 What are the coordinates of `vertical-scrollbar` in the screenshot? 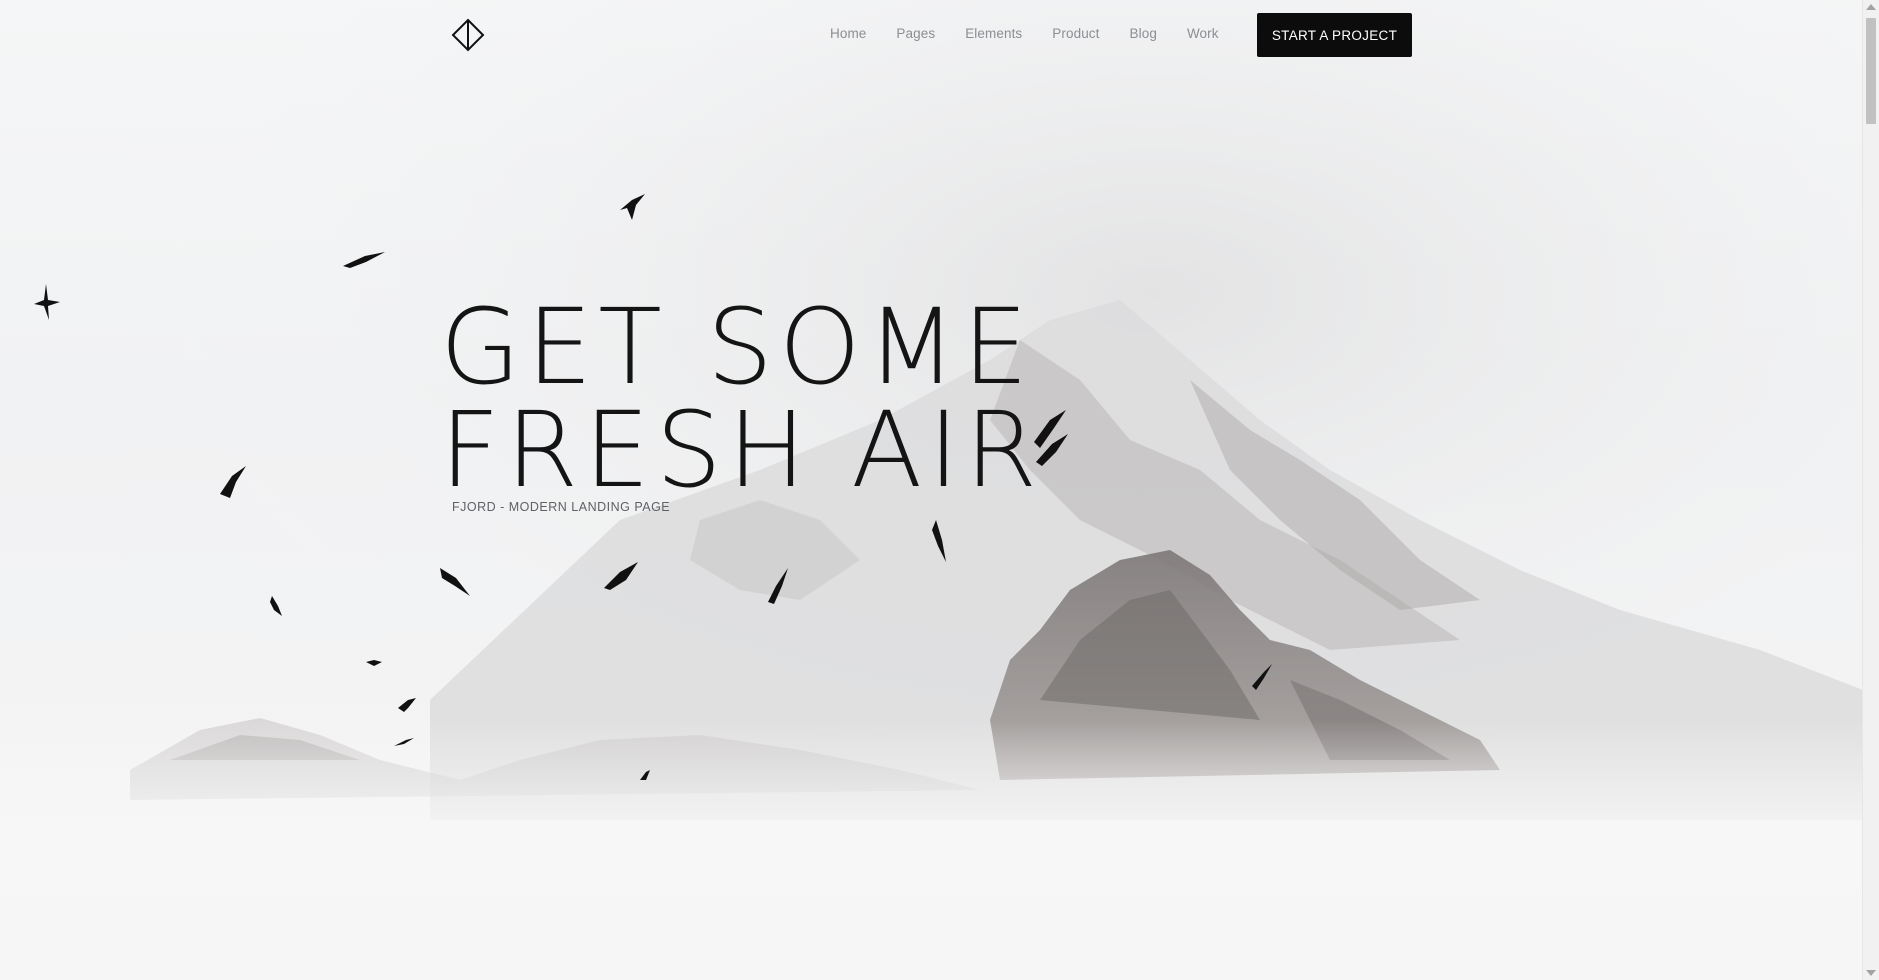 It's located at (1870, 490).